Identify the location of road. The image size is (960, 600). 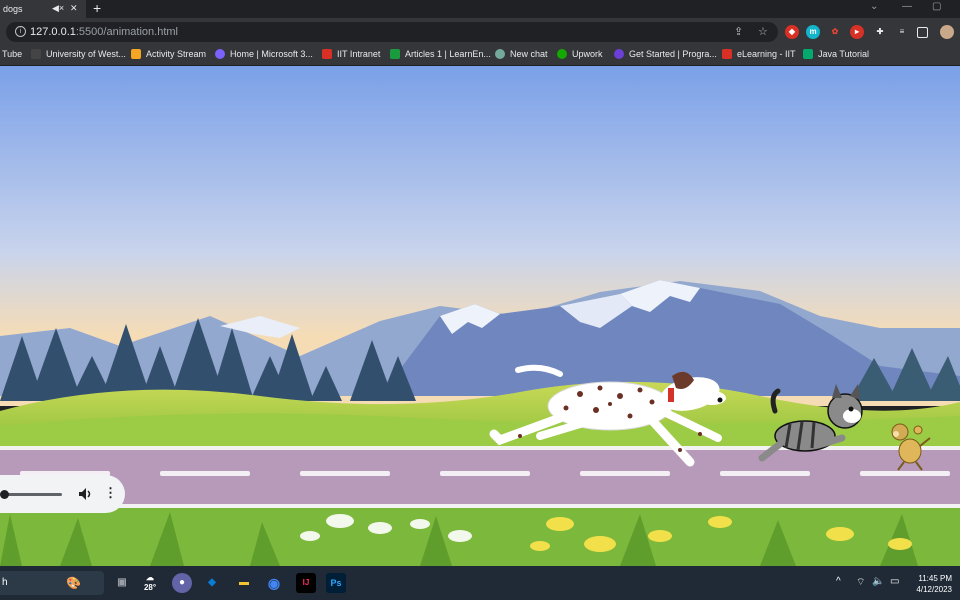
(480, 477).